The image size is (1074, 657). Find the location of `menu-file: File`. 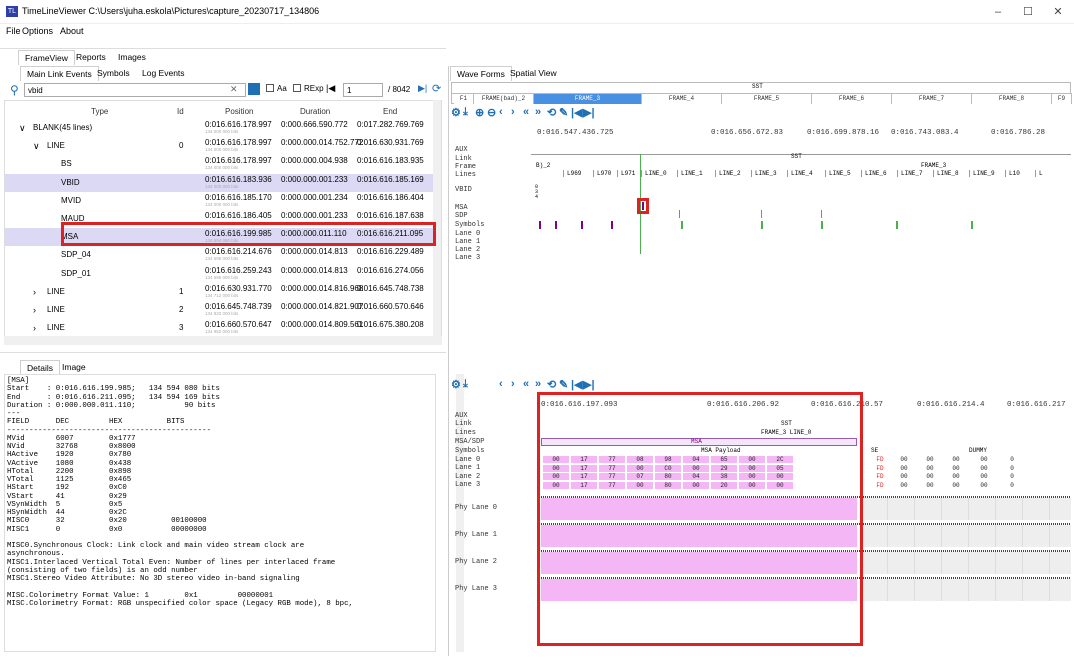

menu-file: File is located at coordinates (13, 31).